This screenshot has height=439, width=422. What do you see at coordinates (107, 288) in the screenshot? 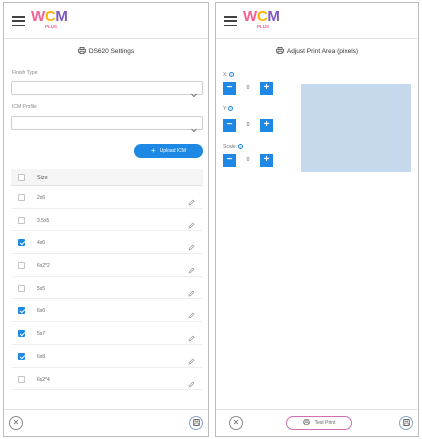
I see `table-row: 5x5` at bounding box center [107, 288].